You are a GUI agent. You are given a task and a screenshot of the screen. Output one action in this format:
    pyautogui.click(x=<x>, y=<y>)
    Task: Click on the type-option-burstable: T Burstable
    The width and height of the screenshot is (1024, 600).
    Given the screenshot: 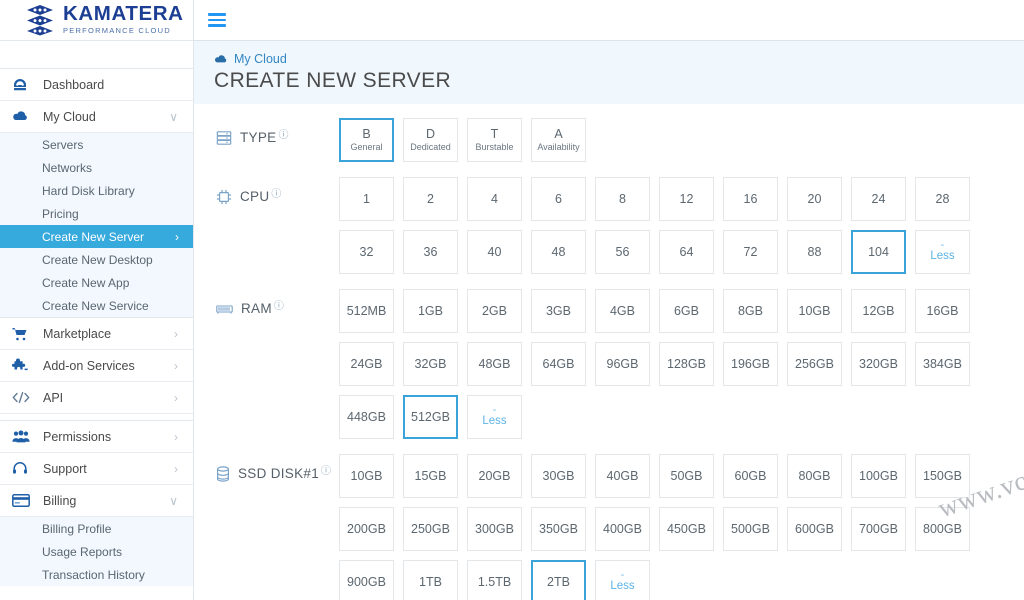 What is the action you would take?
    pyautogui.click(x=494, y=140)
    